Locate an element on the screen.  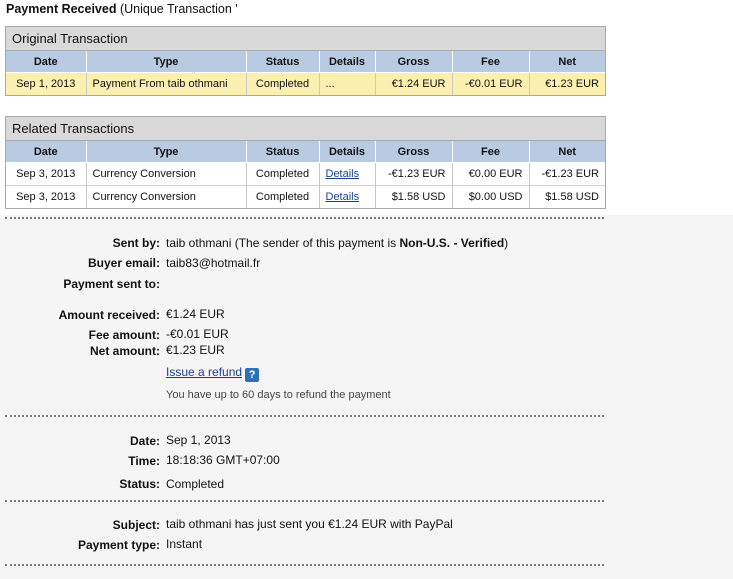
amount-received-label: Amount received: is located at coordinates (109, 315).